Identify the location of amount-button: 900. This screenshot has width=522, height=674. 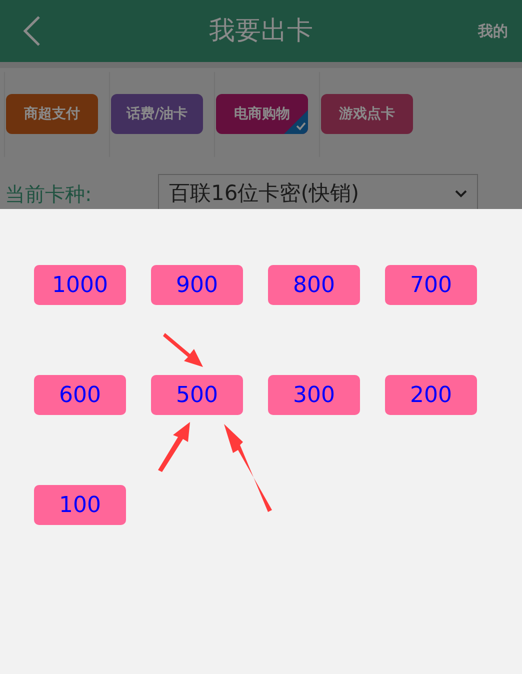
(197, 285).